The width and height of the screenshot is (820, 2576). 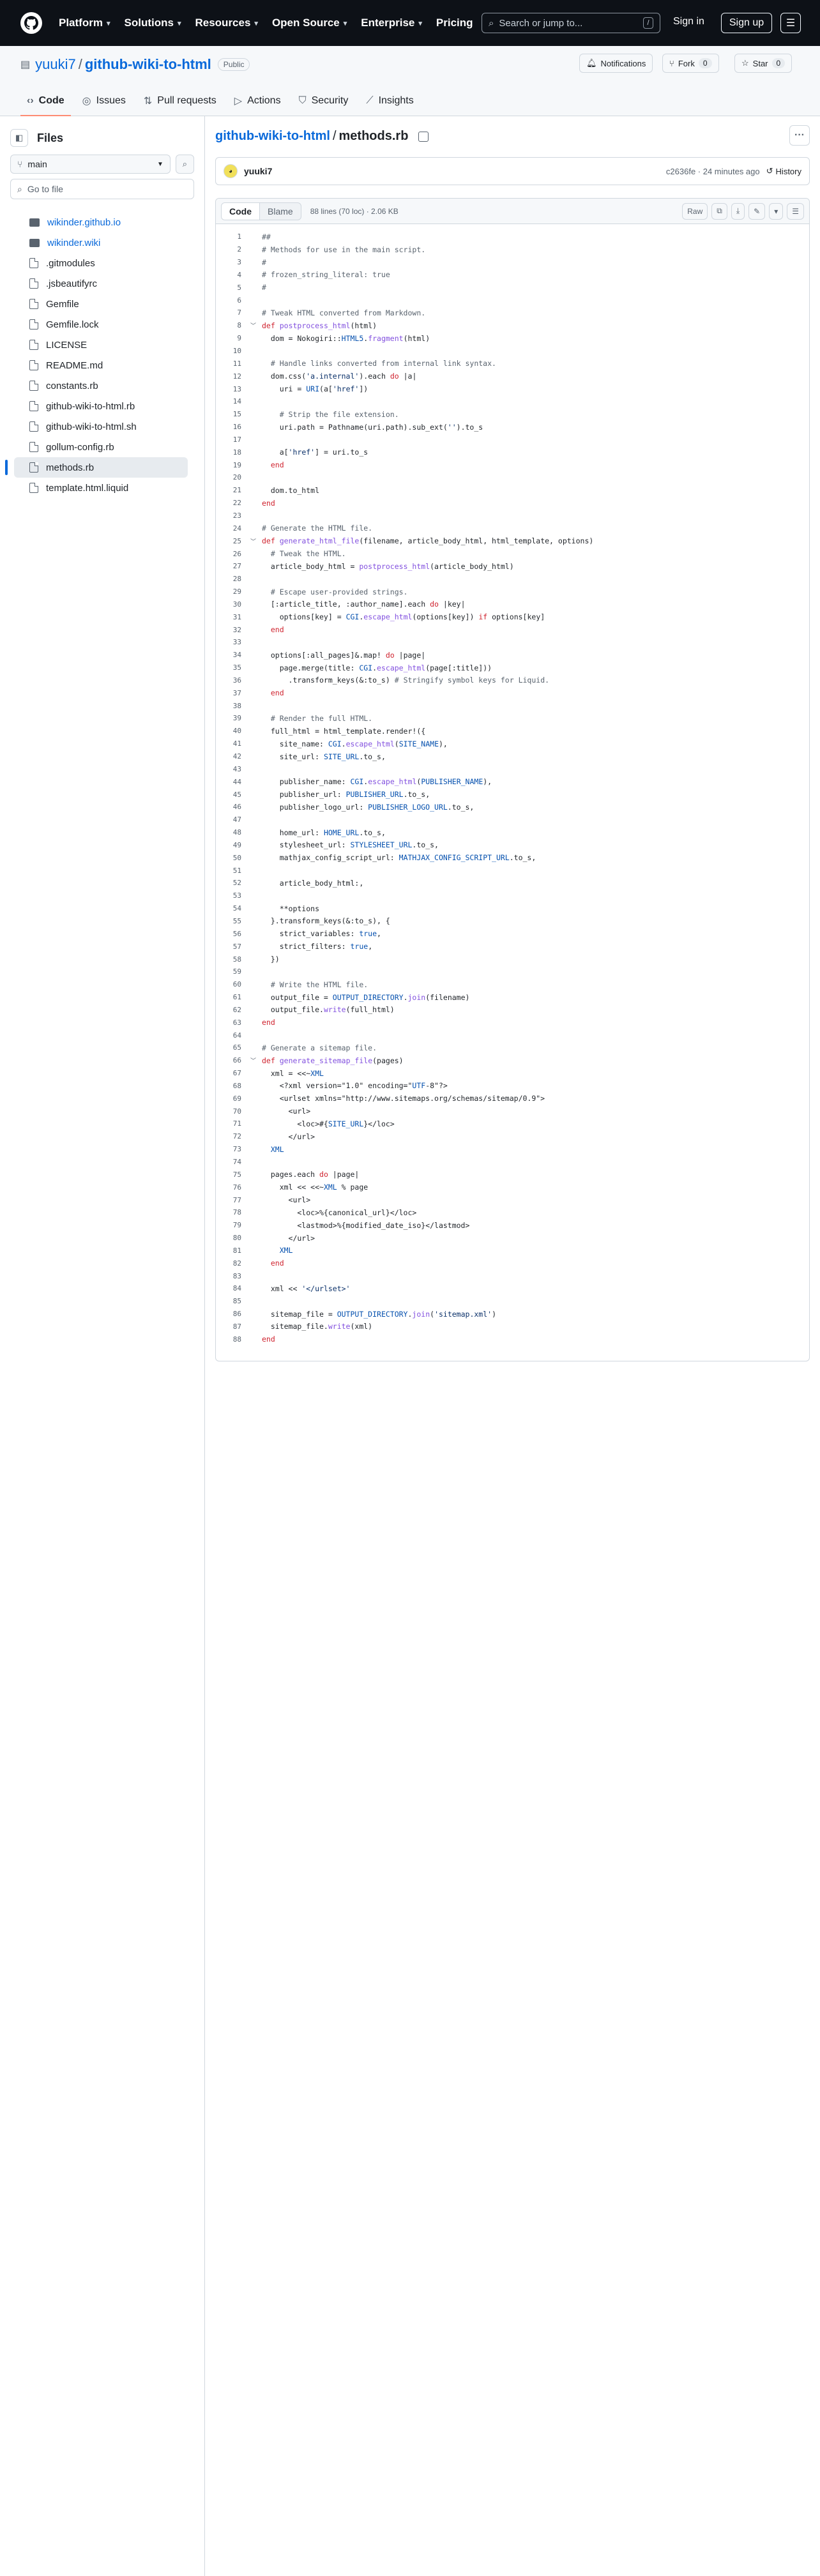 What do you see at coordinates (757, 211) in the screenshot?
I see `edit-pencil-icon: ✎` at bounding box center [757, 211].